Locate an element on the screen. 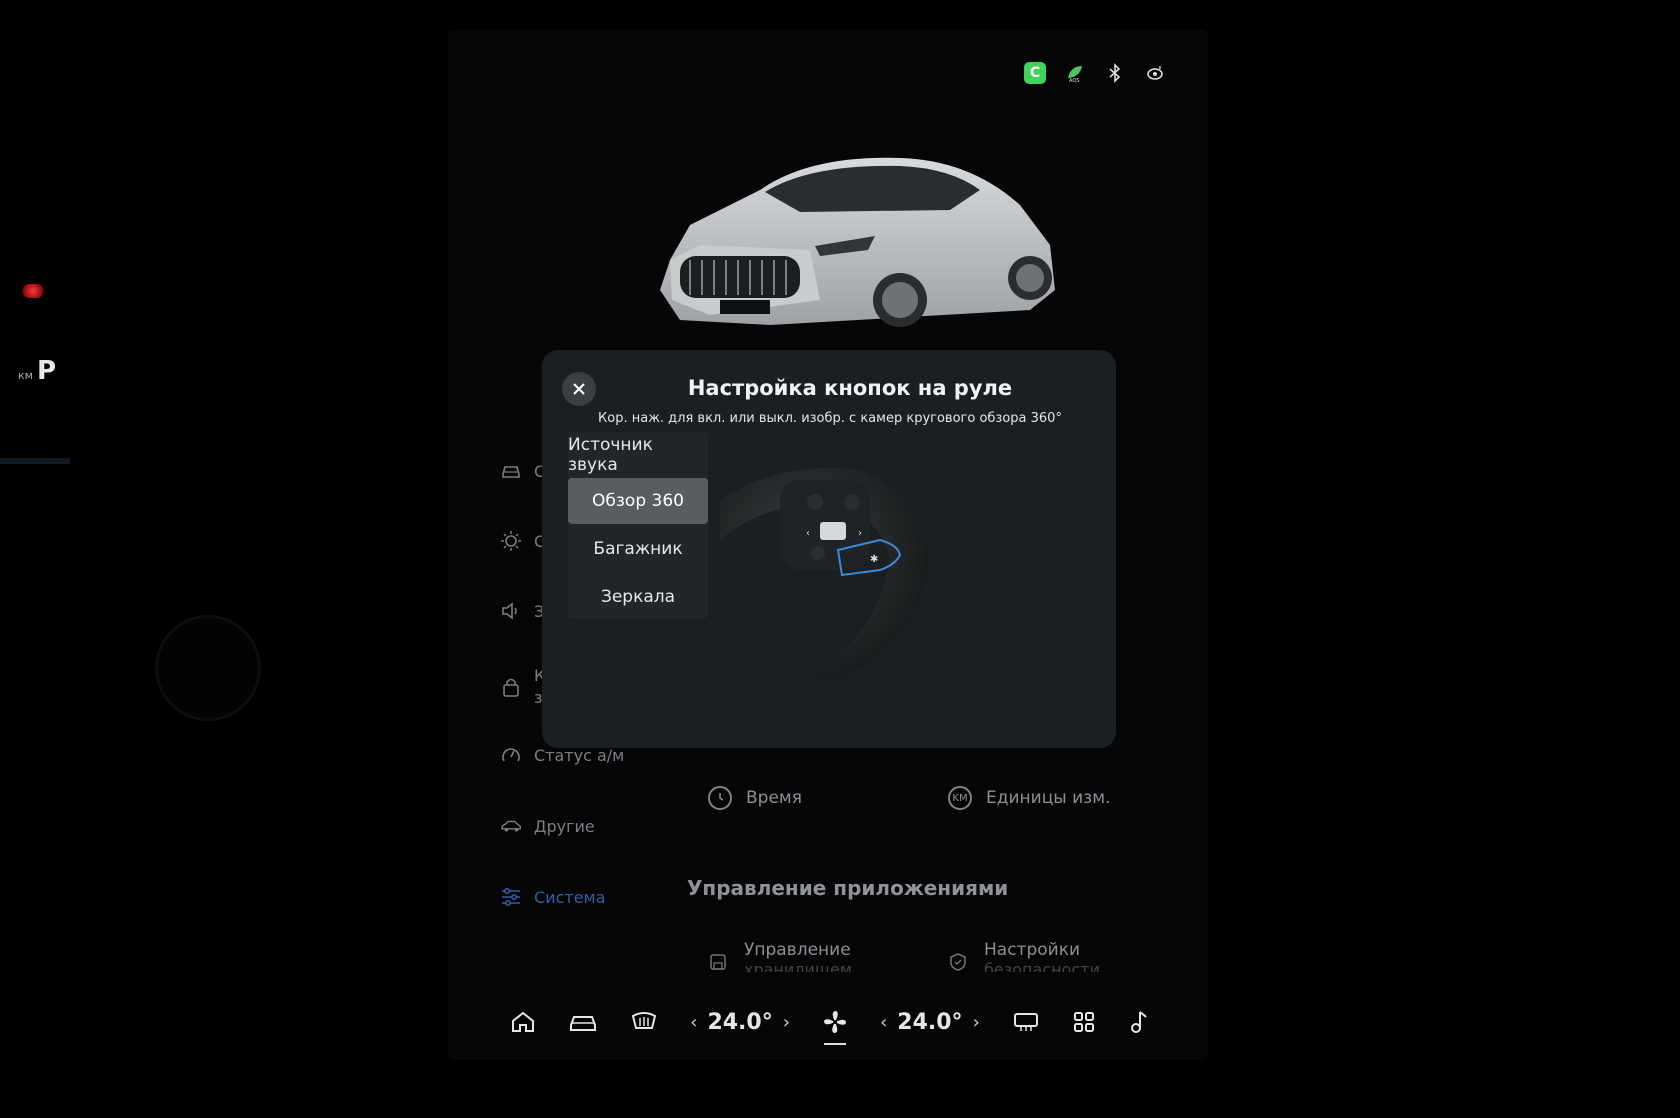 The image size is (1680, 1118). tile-security-settings: Настройки безопасности is located at coordinates (1024, 957).